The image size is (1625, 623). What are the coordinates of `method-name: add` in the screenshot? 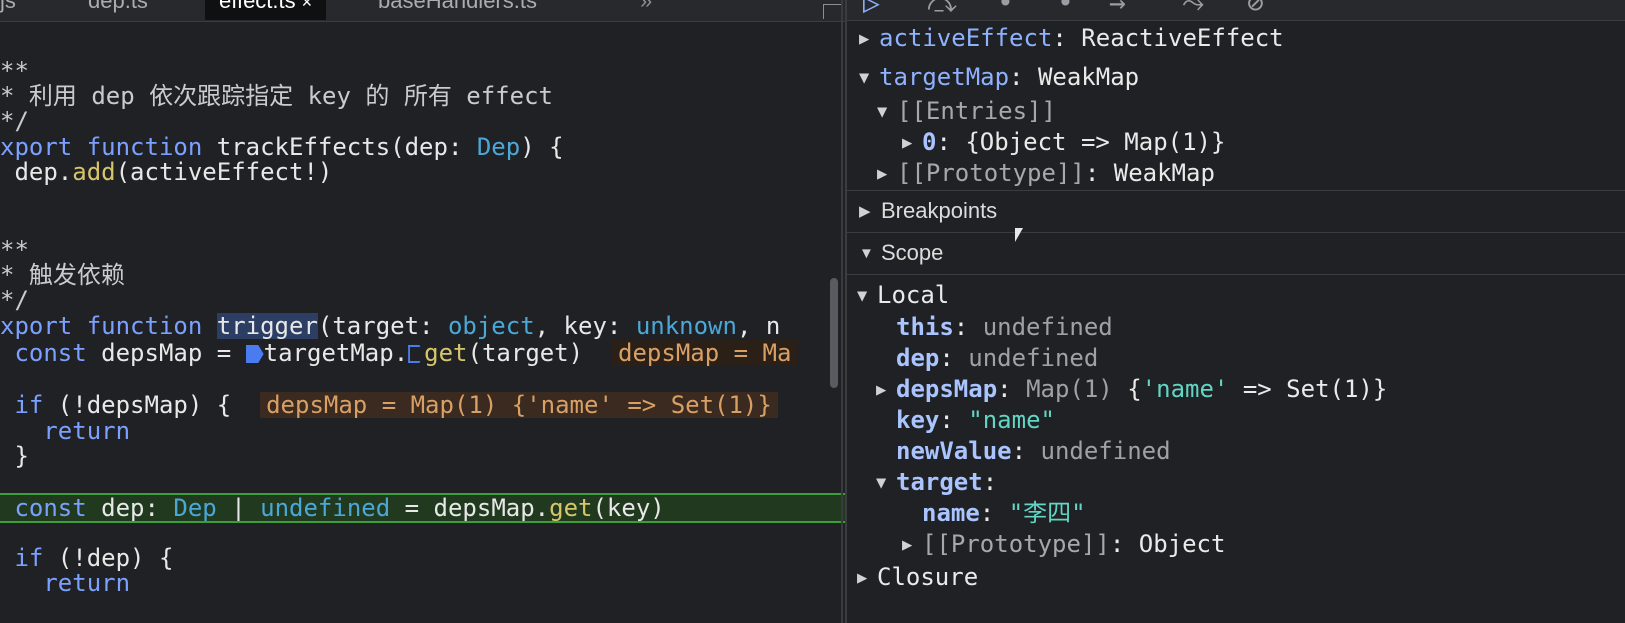 It's located at (94, 172).